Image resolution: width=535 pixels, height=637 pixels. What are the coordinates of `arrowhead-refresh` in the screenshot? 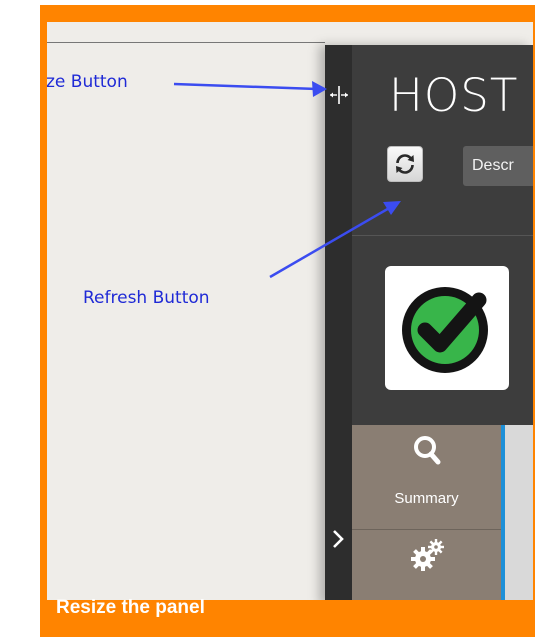 It's located at (392, 208).